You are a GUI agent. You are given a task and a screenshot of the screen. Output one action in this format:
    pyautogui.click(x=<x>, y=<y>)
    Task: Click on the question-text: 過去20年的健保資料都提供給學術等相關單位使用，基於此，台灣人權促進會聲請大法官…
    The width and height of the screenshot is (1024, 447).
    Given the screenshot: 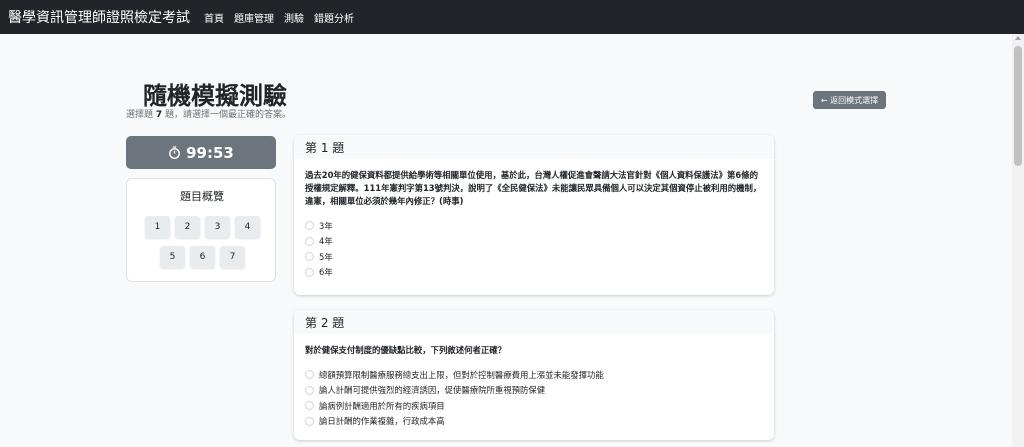 What is the action you would take?
    pyautogui.click(x=533, y=188)
    